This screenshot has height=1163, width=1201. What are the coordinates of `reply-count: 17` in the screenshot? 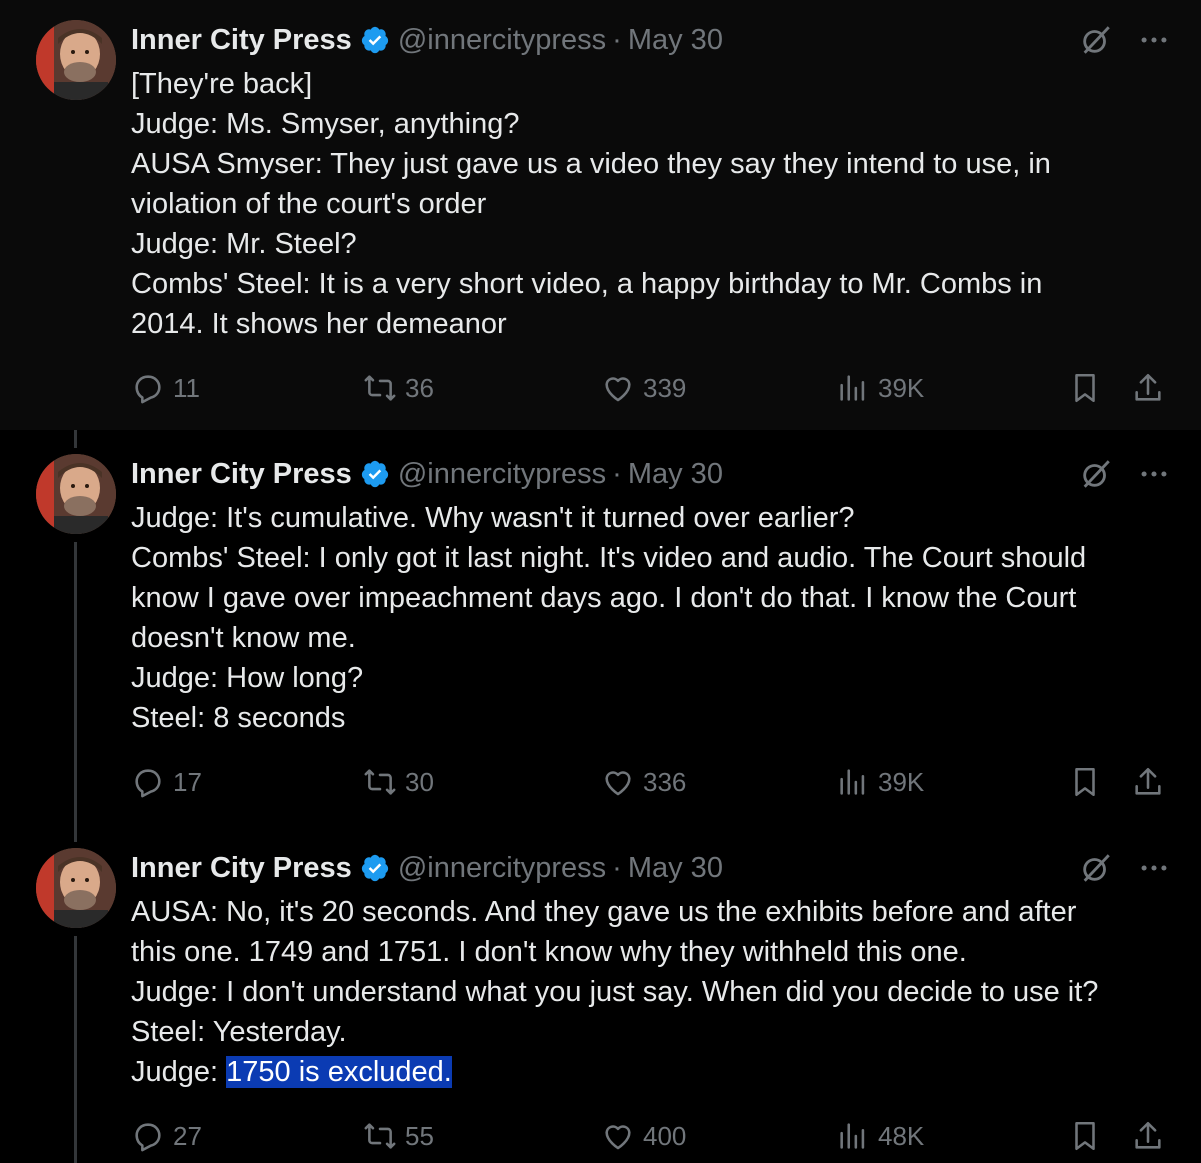 It's located at (187, 781).